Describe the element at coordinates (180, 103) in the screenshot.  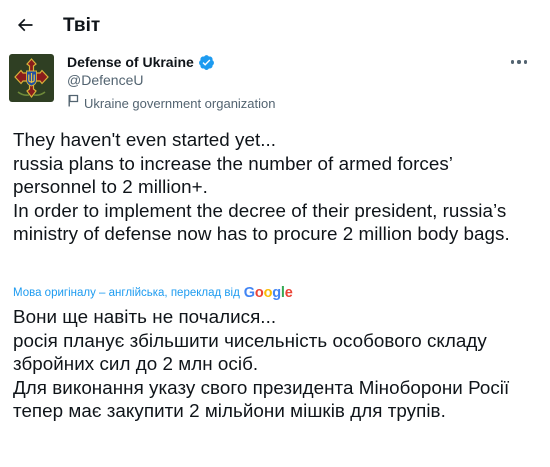
I see `government-label-text: Ukraine government organization` at that location.